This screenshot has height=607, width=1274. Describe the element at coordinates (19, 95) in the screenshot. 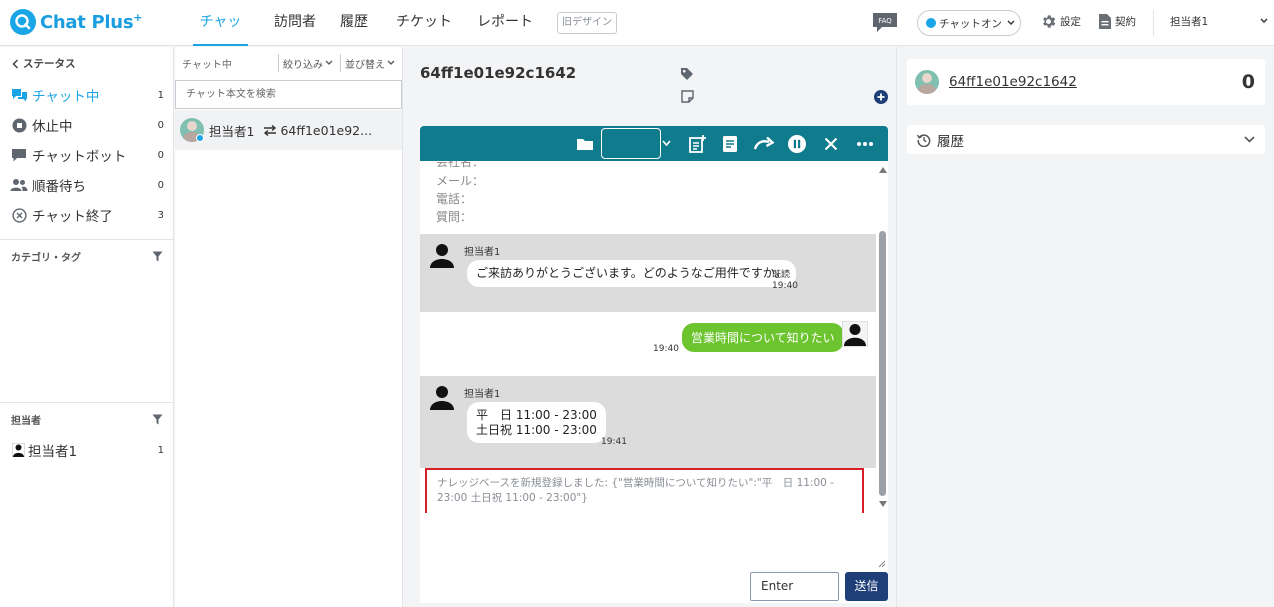

I see `chat-bubbles-icon` at that location.